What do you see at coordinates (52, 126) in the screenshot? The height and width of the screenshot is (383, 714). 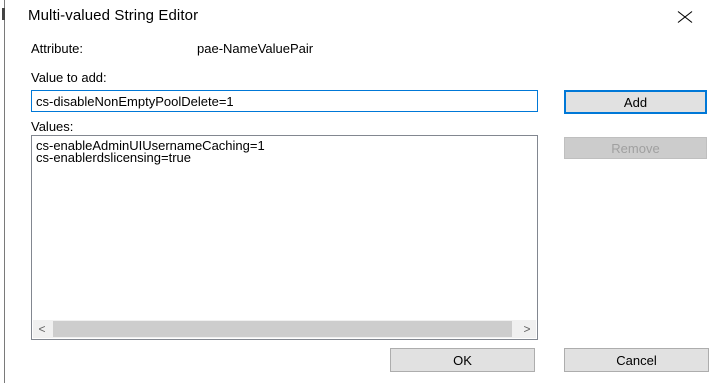 I see `values-label: Values:` at bounding box center [52, 126].